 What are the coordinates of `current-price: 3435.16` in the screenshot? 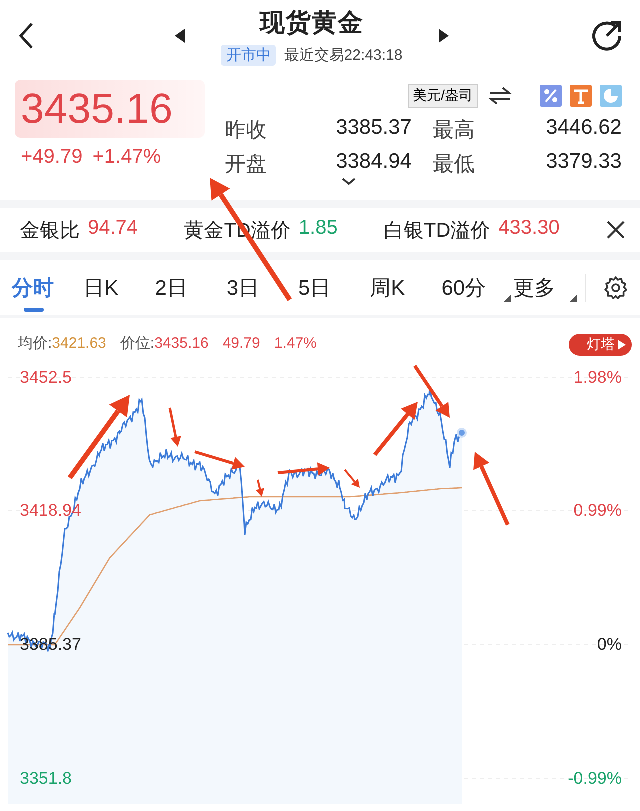 It's located at (110, 109).